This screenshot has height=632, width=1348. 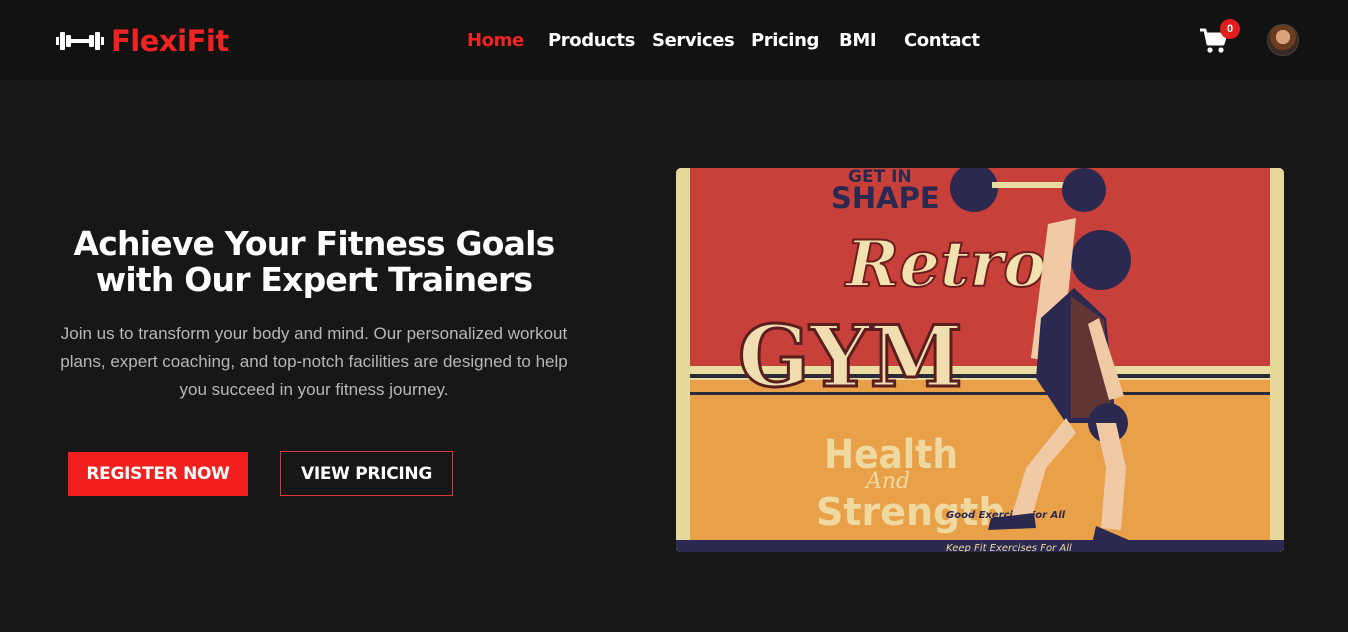 I want to click on poster-shape: SHAPE, so click(x=885, y=198).